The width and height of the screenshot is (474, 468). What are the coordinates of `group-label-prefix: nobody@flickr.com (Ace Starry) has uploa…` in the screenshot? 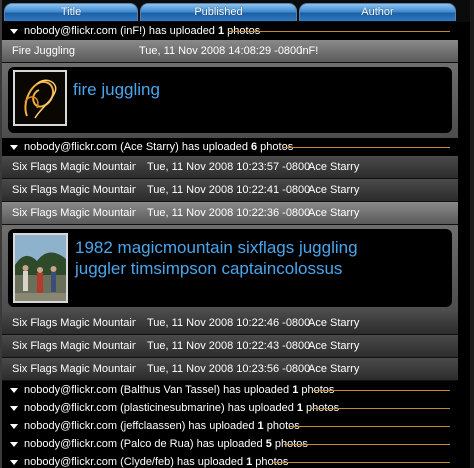 It's located at (137, 147).